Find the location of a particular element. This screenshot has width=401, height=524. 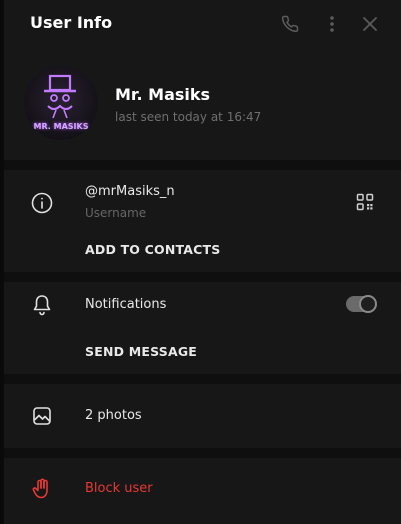

more-vertical-icon is located at coordinates (332, 24).